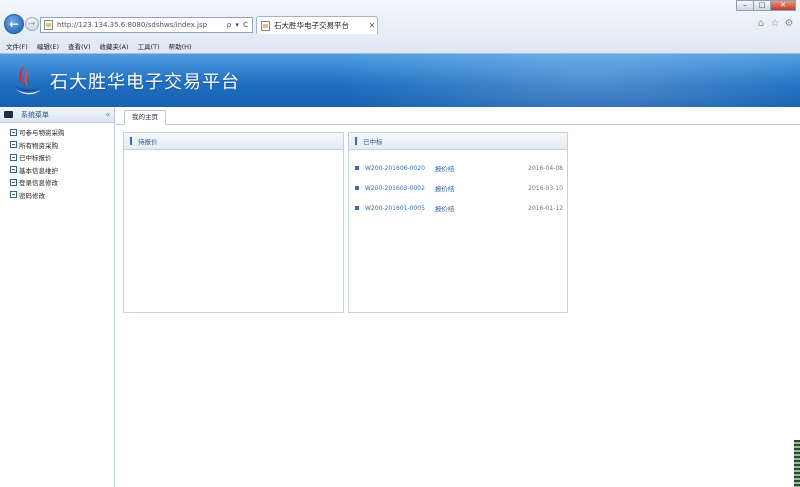  What do you see at coordinates (114, 46) in the screenshot?
I see `menu-favorites: 收藏夹(A)` at bounding box center [114, 46].